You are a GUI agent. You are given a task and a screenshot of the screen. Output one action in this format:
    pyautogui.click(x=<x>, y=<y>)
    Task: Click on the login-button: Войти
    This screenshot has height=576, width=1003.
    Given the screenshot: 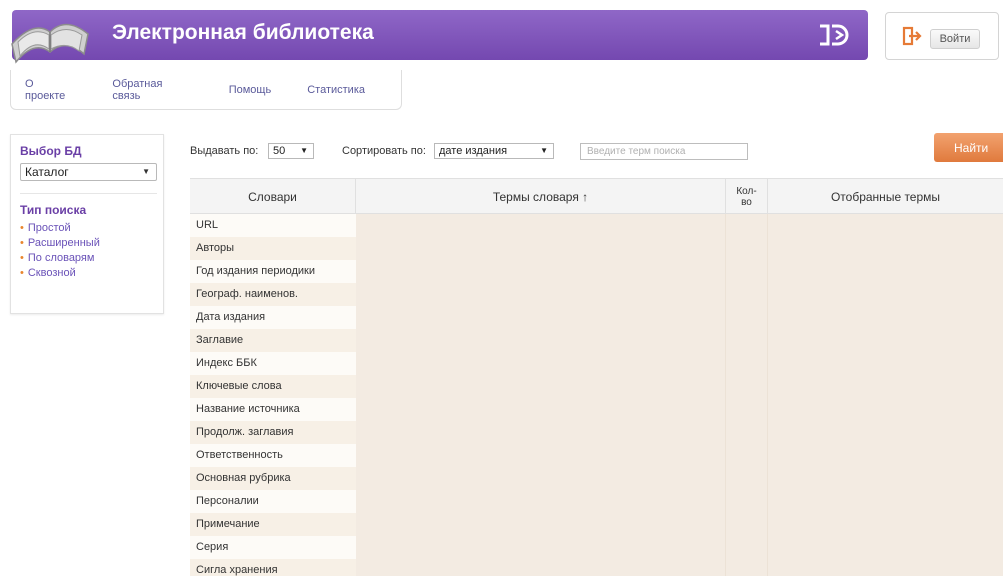 What is the action you would take?
    pyautogui.click(x=955, y=39)
    